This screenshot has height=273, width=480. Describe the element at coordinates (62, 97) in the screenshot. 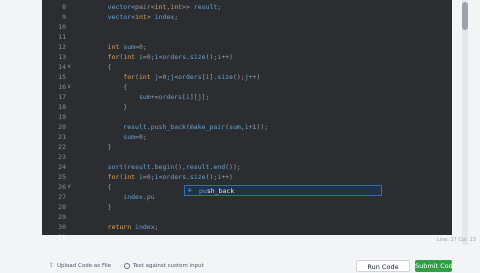

I see `line-number: 17` at that location.